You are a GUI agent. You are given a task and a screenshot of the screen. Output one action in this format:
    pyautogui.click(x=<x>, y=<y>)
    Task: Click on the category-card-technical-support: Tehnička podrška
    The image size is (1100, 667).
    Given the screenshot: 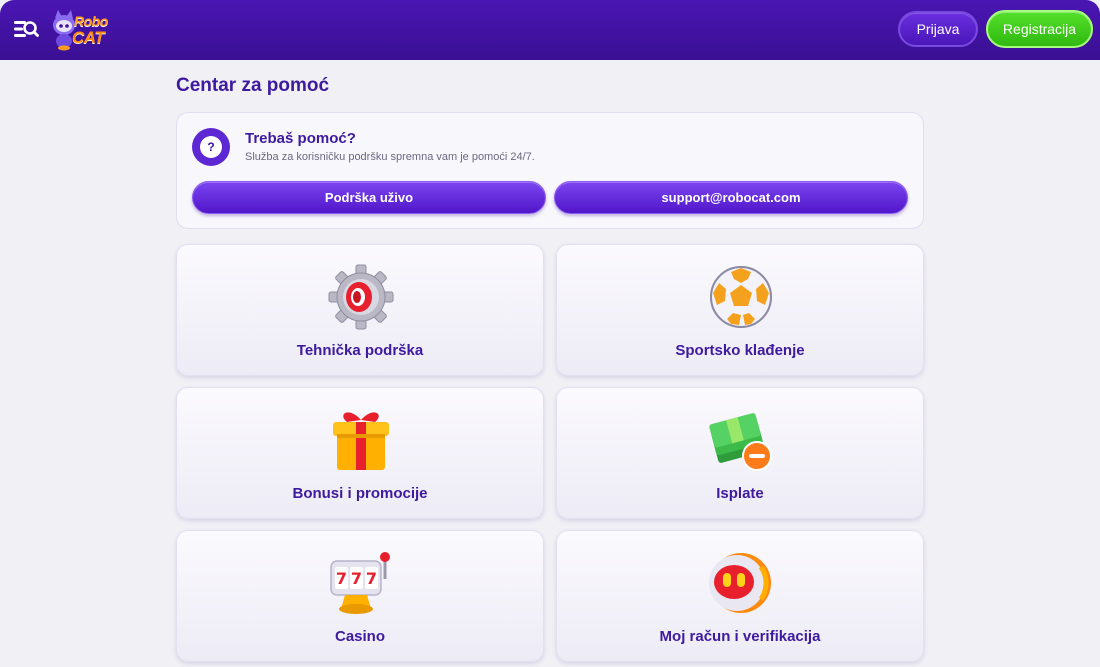 What is the action you would take?
    pyautogui.click(x=360, y=310)
    